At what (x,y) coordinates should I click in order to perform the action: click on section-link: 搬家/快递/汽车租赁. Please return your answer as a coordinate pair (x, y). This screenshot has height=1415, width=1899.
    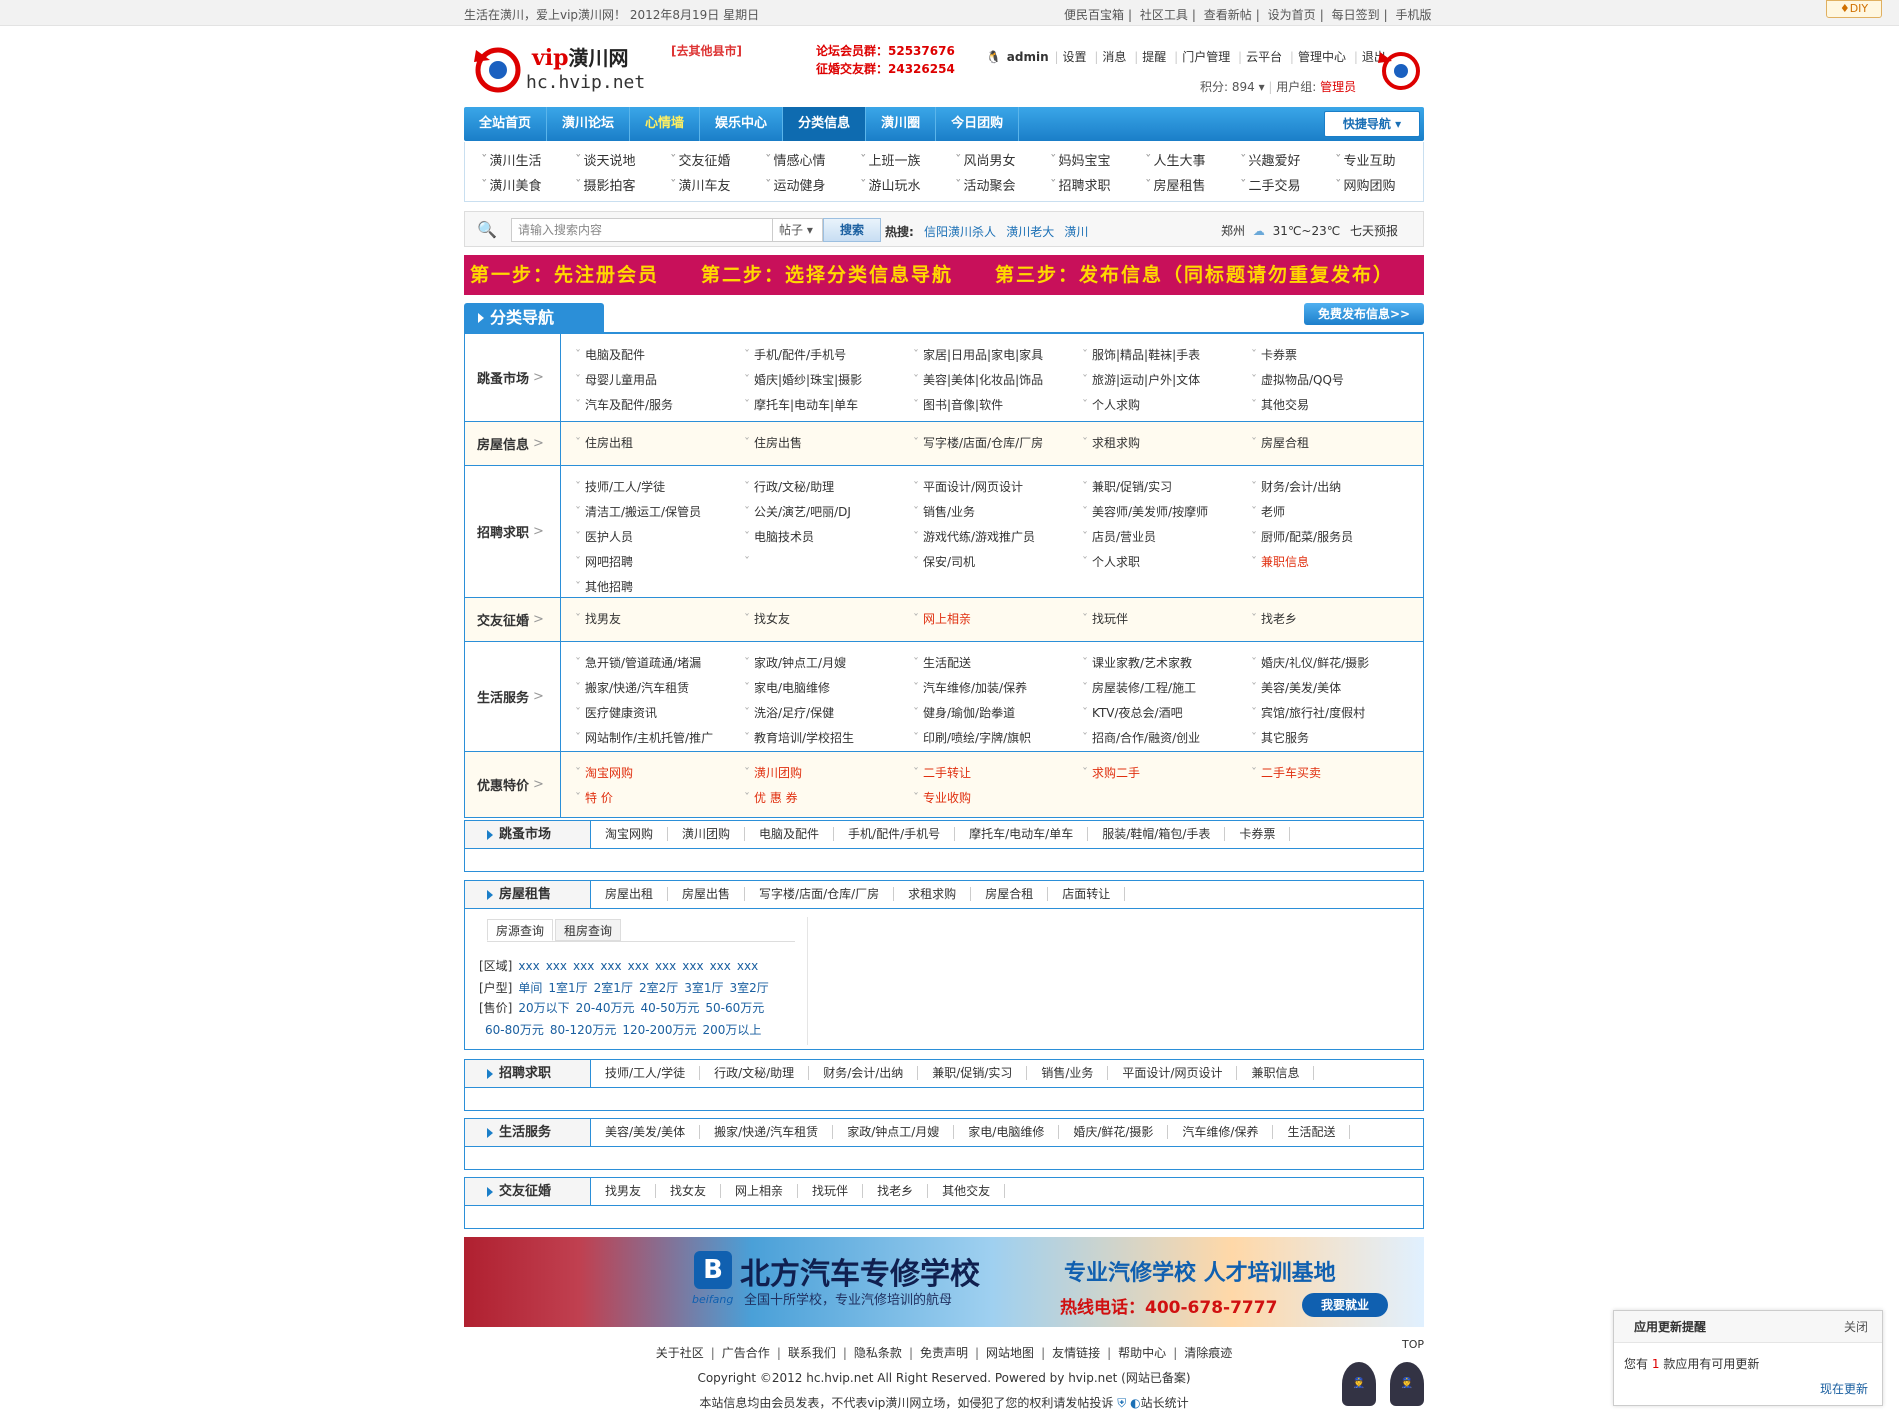
    Looking at the image, I should click on (767, 1132).